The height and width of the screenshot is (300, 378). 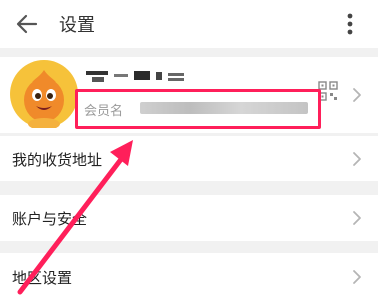 I want to click on row-label: 账户与安全, so click(x=50, y=219).